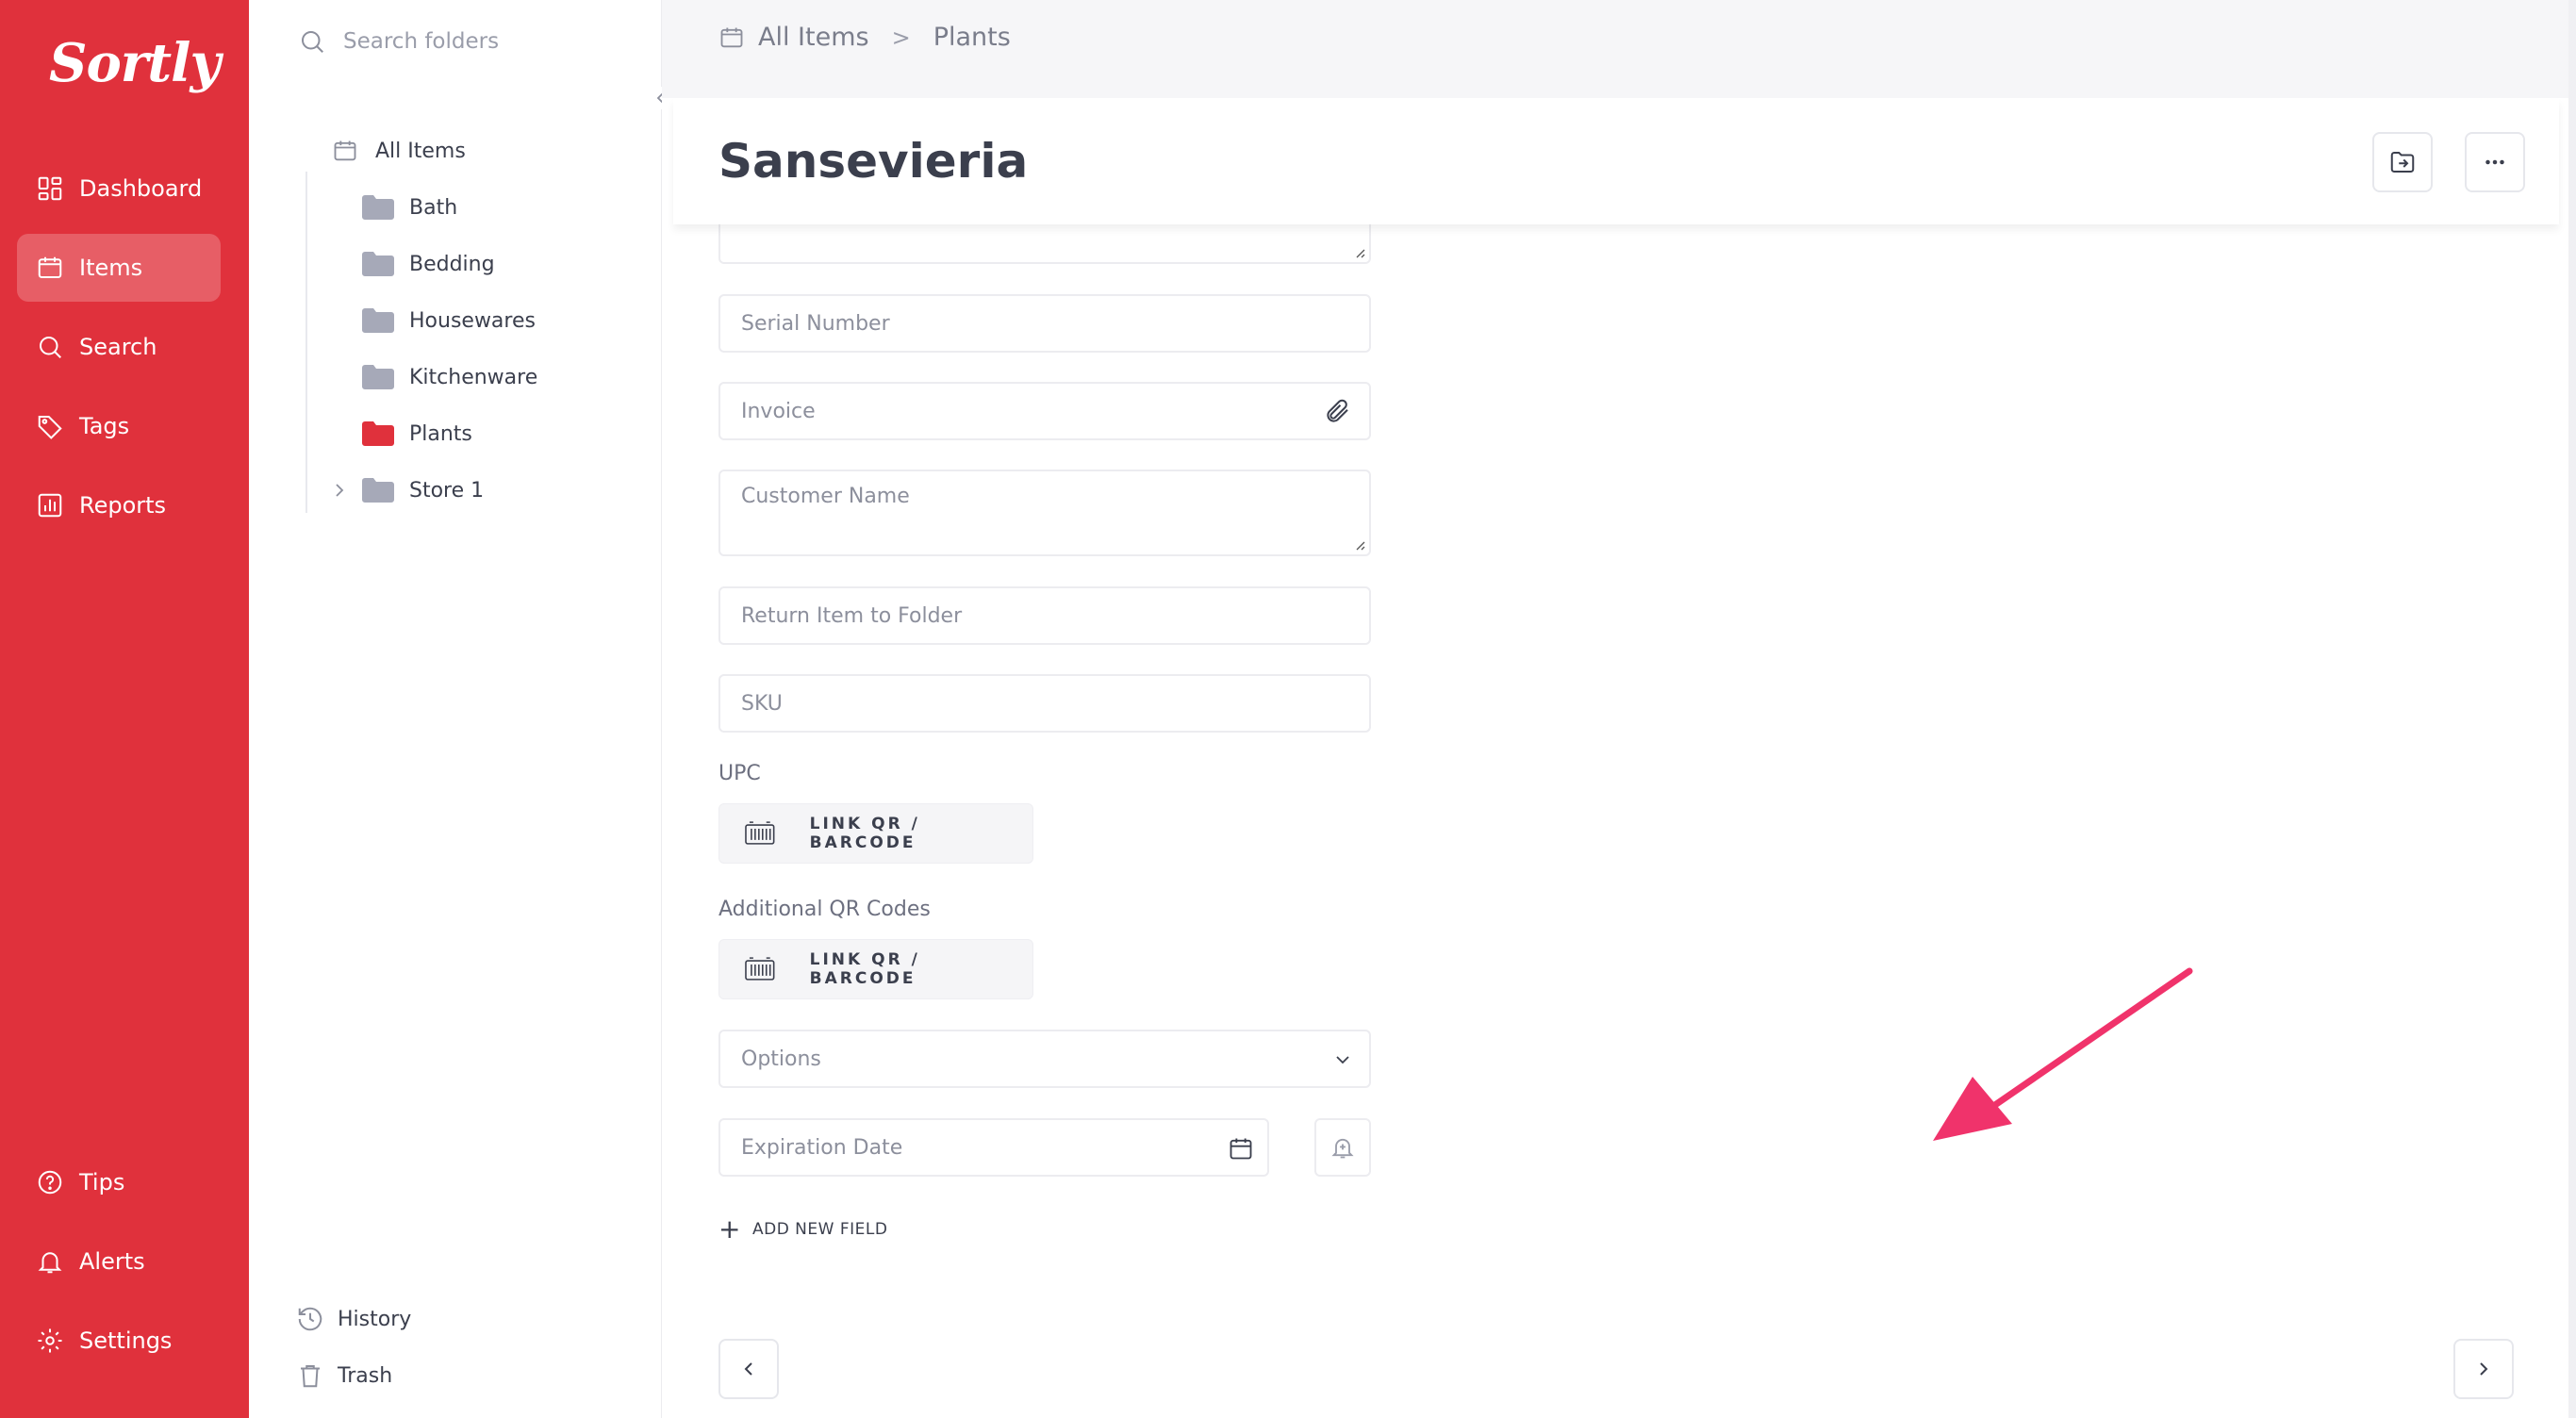 This screenshot has width=2576, height=1418. I want to click on folder-item: Bath, so click(409, 207).